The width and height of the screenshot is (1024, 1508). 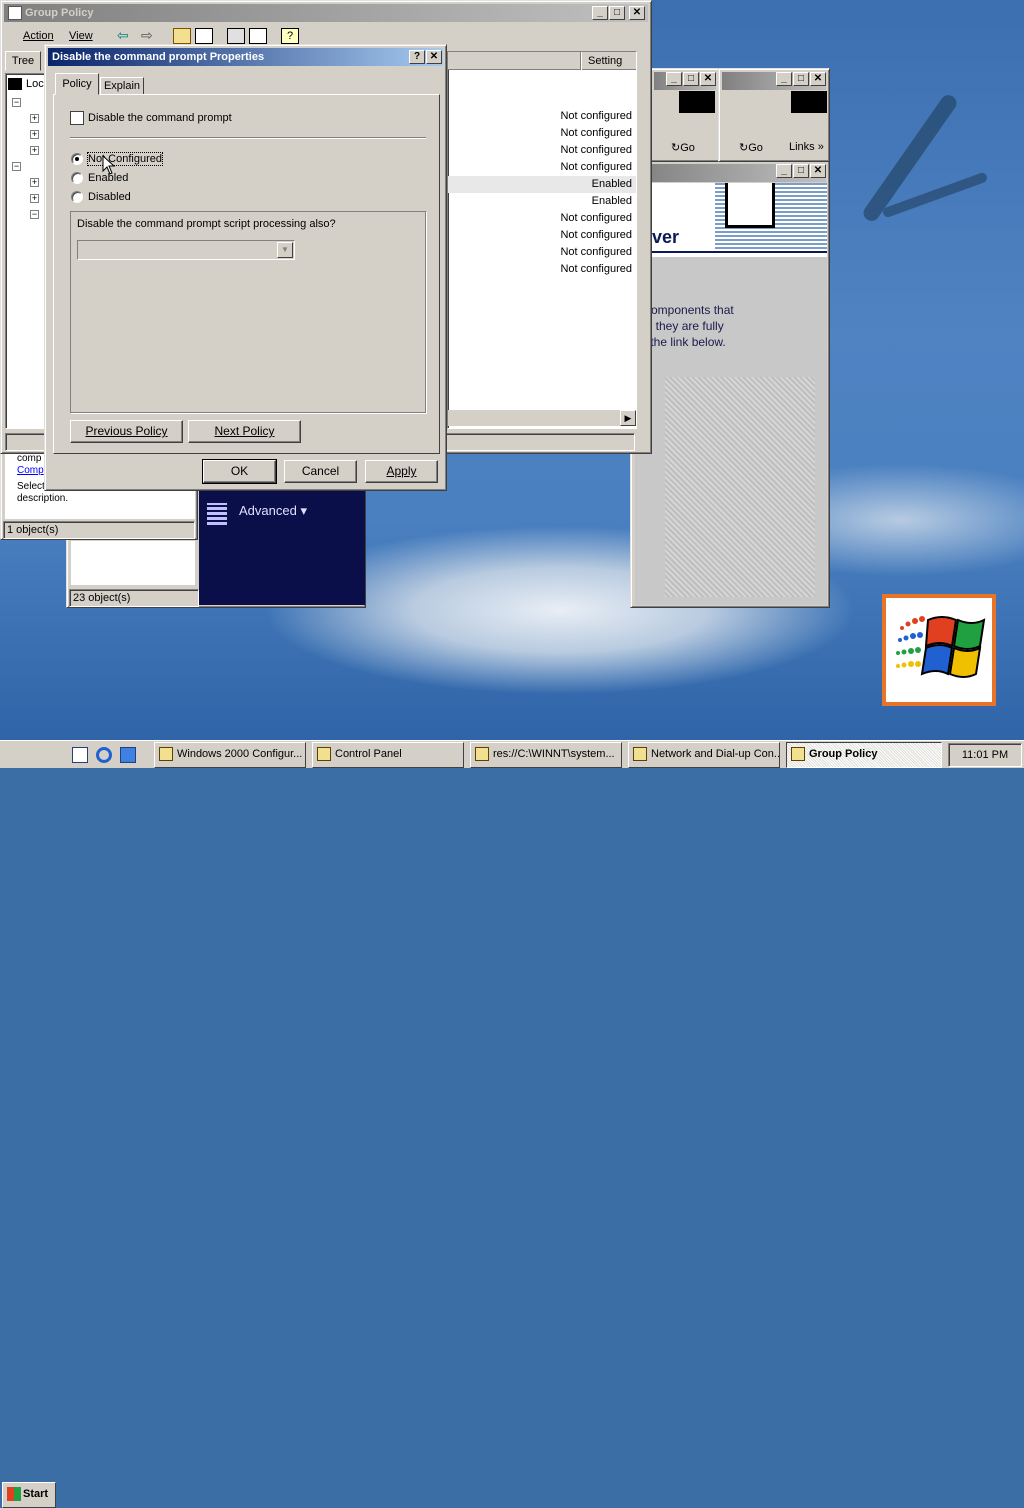 What do you see at coordinates (542, 61) in the screenshot?
I see `column-header-setting: Setting` at bounding box center [542, 61].